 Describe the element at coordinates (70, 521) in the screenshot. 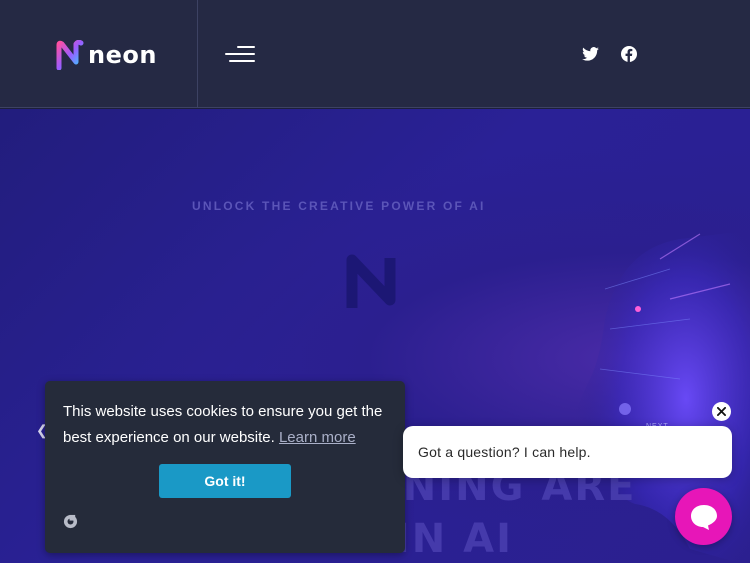

I see `cookie-settings-icon` at that location.